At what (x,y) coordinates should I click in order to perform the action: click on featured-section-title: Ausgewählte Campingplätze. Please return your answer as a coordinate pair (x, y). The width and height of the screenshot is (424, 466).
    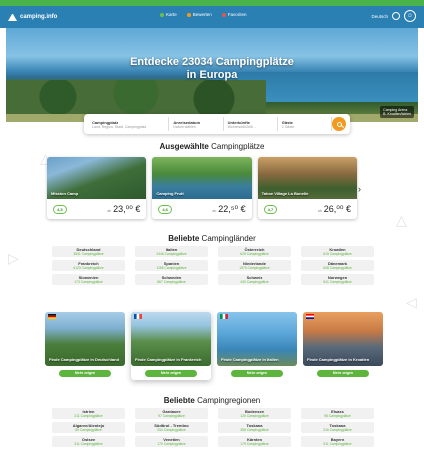
    Looking at the image, I should click on (212, 146).